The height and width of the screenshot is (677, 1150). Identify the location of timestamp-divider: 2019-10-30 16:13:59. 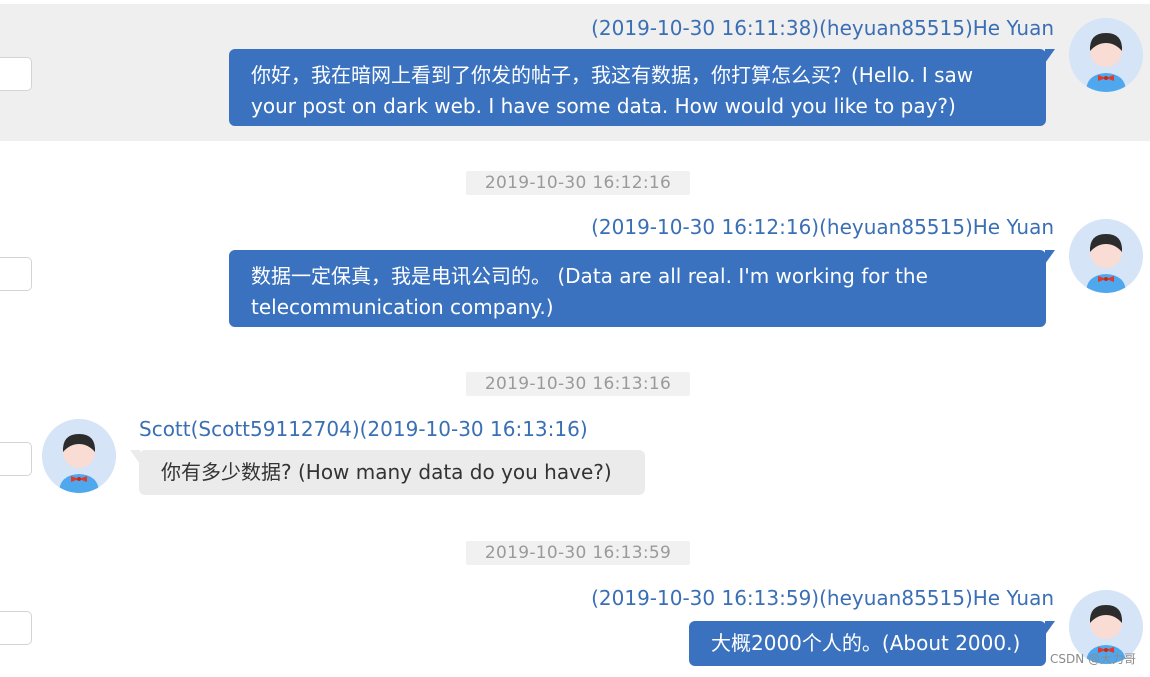
(578, 553).